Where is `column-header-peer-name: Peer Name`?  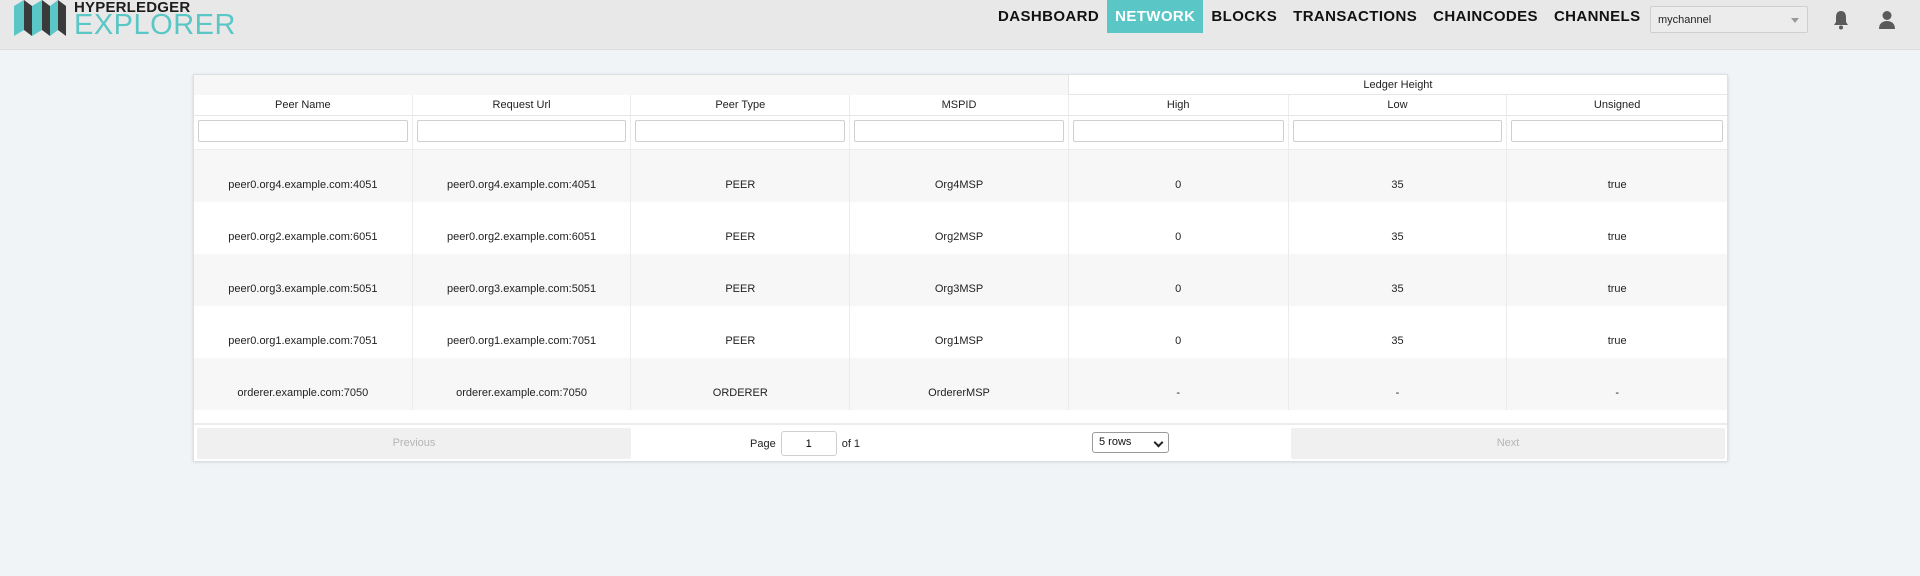
column-header-peer-name: Peer Name is located at coordinates (303, 105).